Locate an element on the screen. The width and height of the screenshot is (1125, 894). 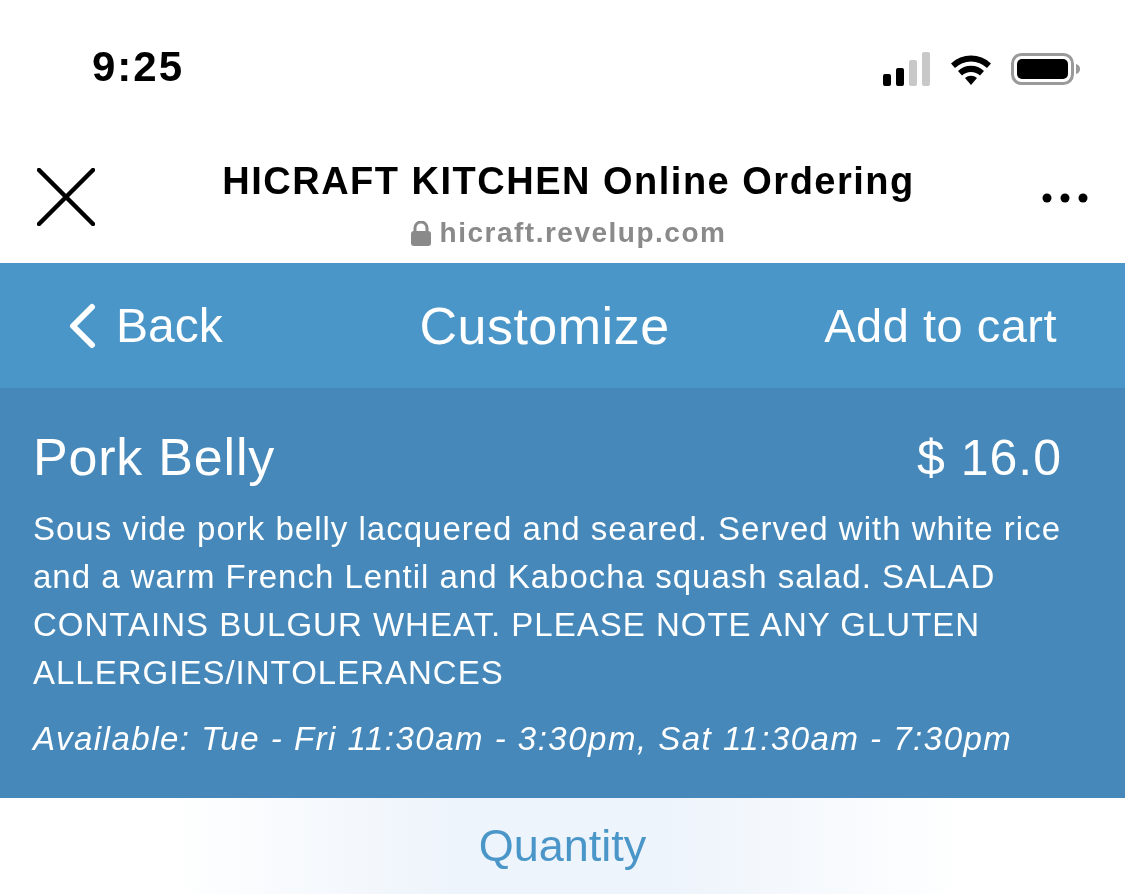
close-icon is located at coordinates (66, 197).